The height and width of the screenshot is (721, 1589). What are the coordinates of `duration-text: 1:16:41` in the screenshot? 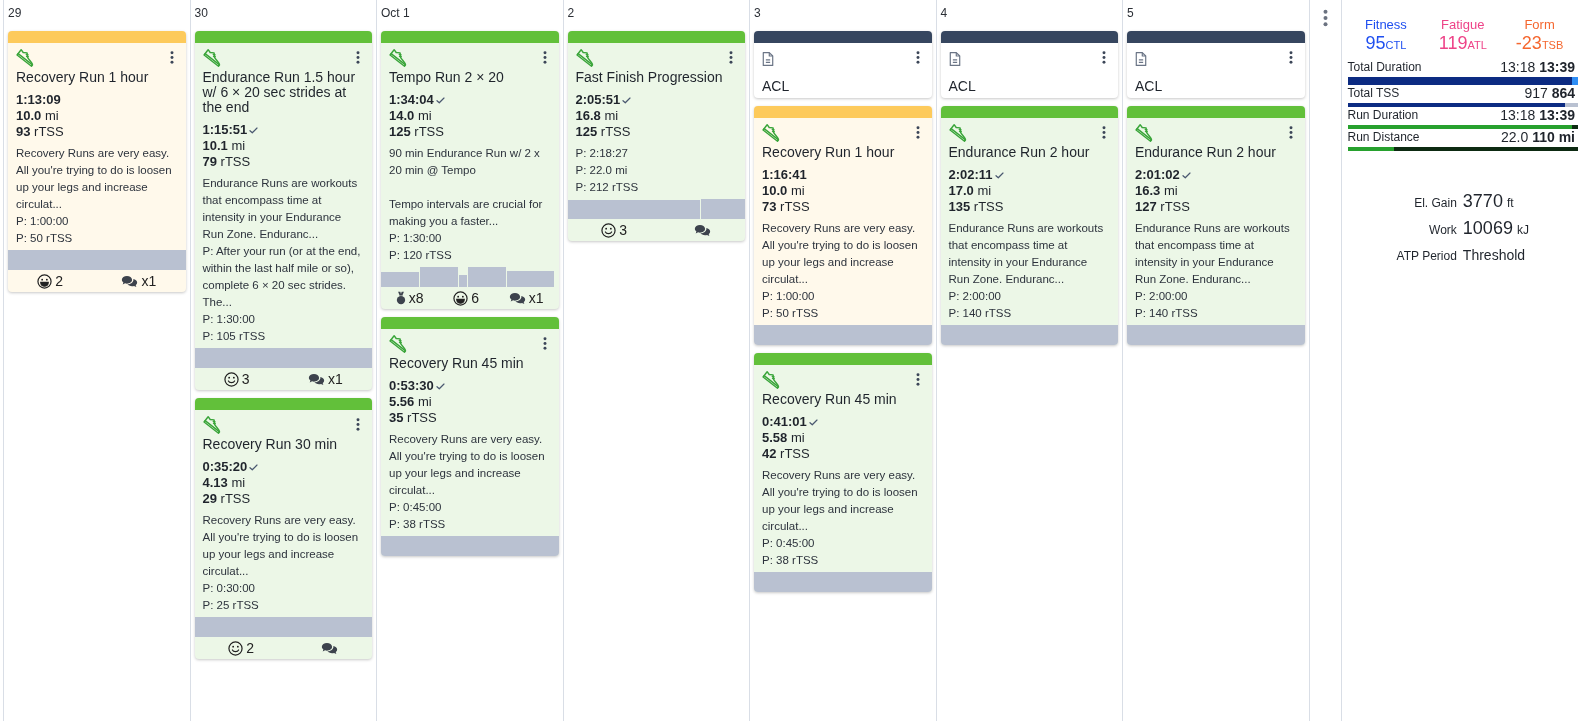 It's located at (784, 175).